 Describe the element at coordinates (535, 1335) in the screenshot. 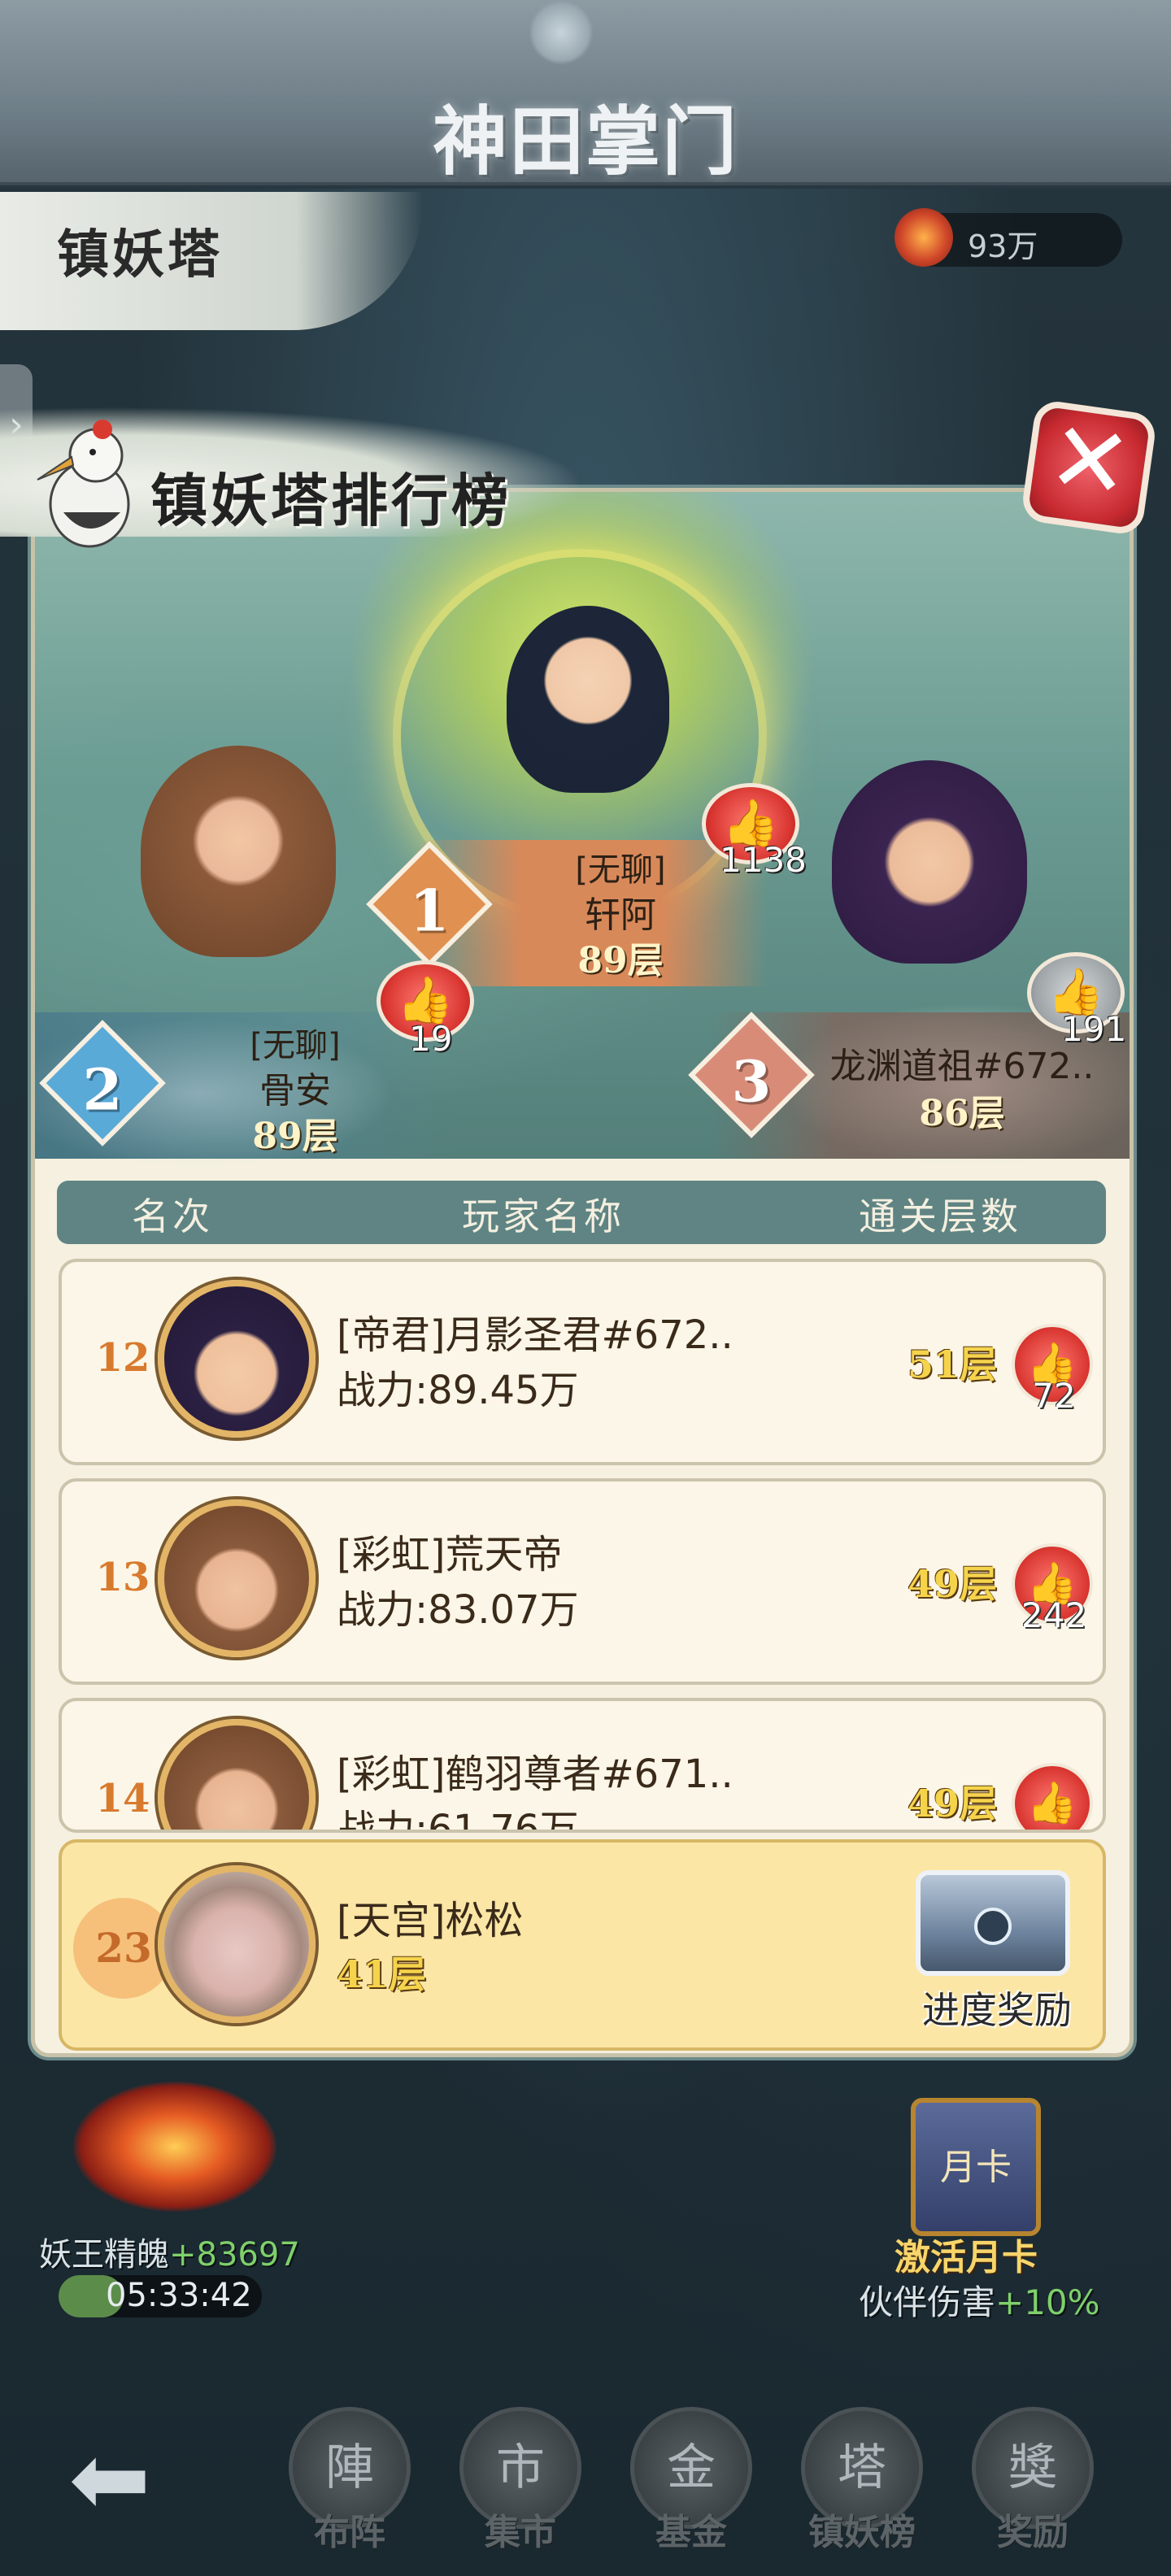

I see `row-player-name: [帝君]月影圣君#672..` at that location.